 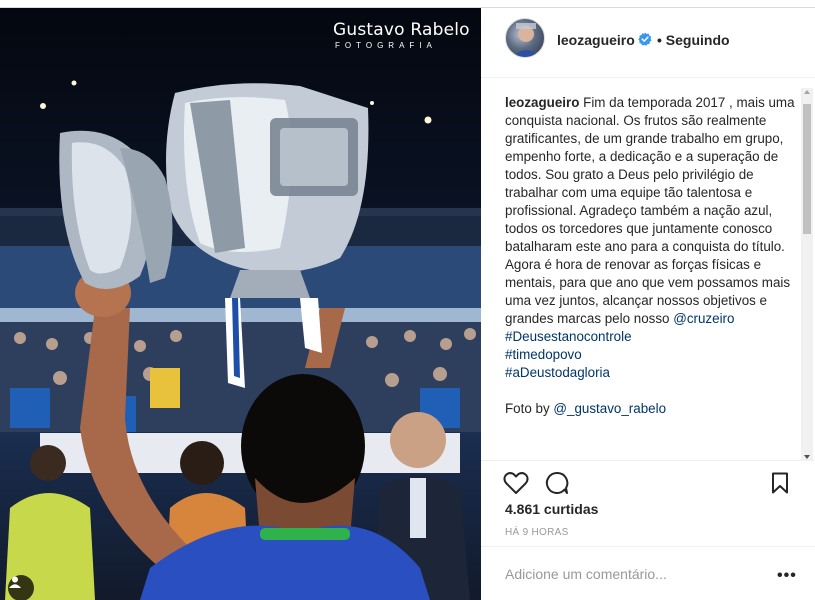 What do you see at coordinates (703, 318) in the screenshot?
I see `caption-mention-link: @cruzeiro` at bounding box center [703, 318].